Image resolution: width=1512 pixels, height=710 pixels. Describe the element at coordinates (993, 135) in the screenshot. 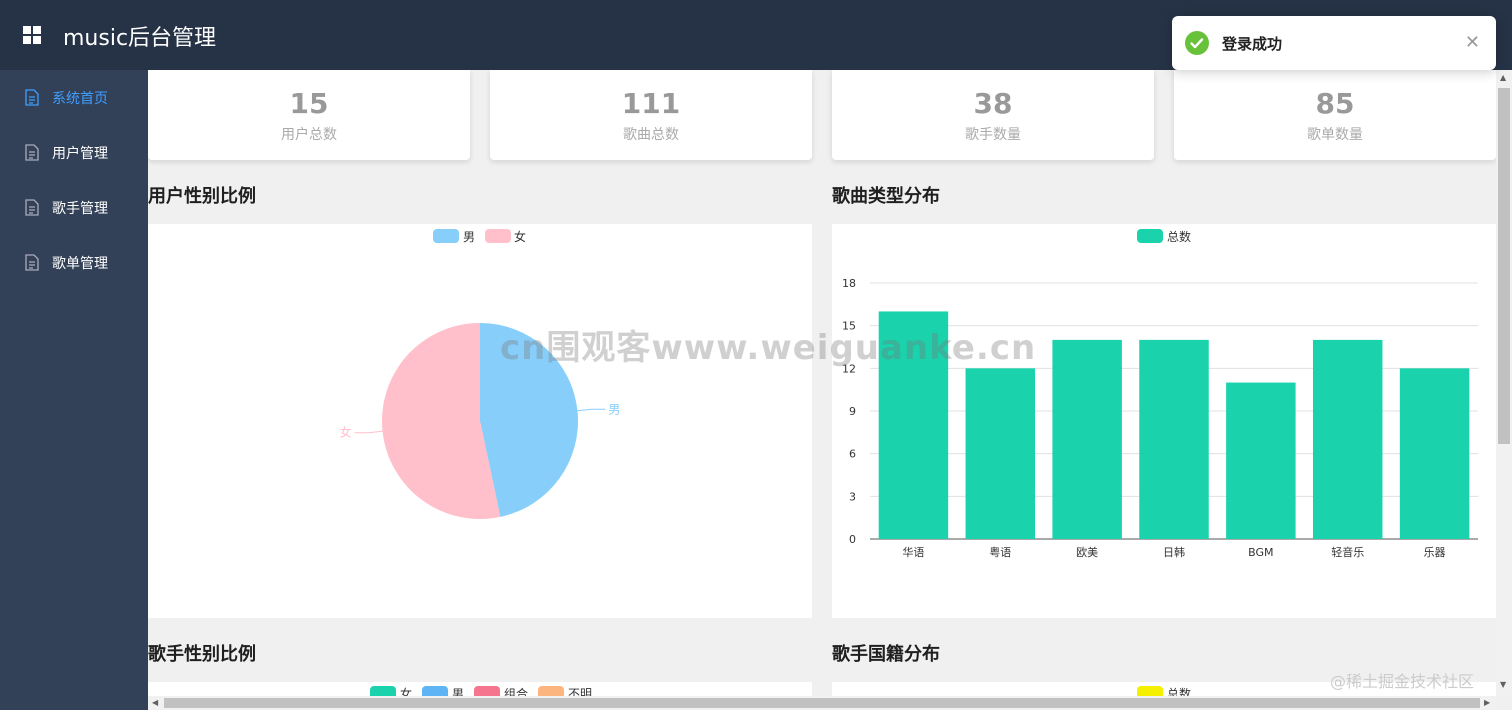

I see `stat-label: 歌手数量` at that location.